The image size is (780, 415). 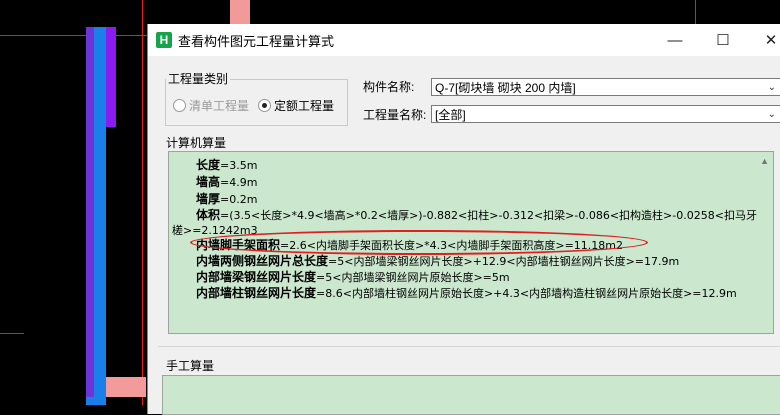 I want to click on radio-label: 定额工程量, so click(x=304, y=106).